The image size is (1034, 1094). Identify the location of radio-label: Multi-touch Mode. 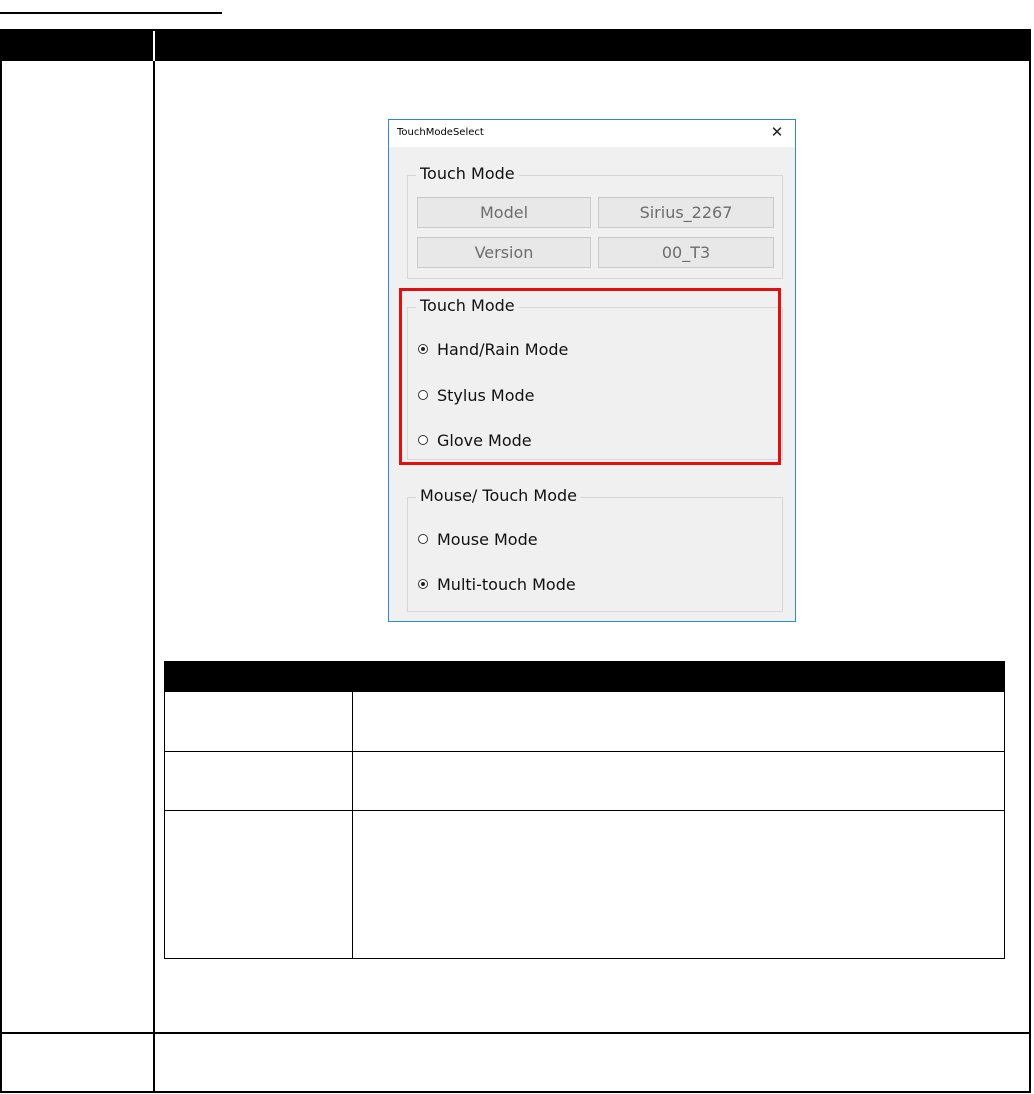
(506, 584).